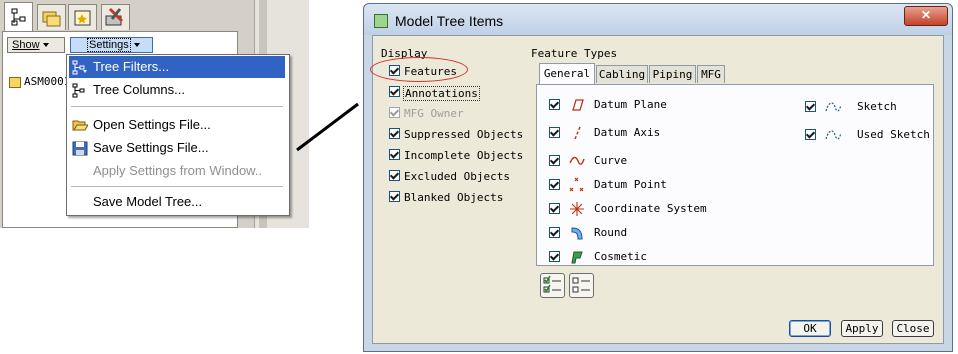 This screenshot has width=958, height=354. I want to click on settings-label: Settings, so click(109, 45).